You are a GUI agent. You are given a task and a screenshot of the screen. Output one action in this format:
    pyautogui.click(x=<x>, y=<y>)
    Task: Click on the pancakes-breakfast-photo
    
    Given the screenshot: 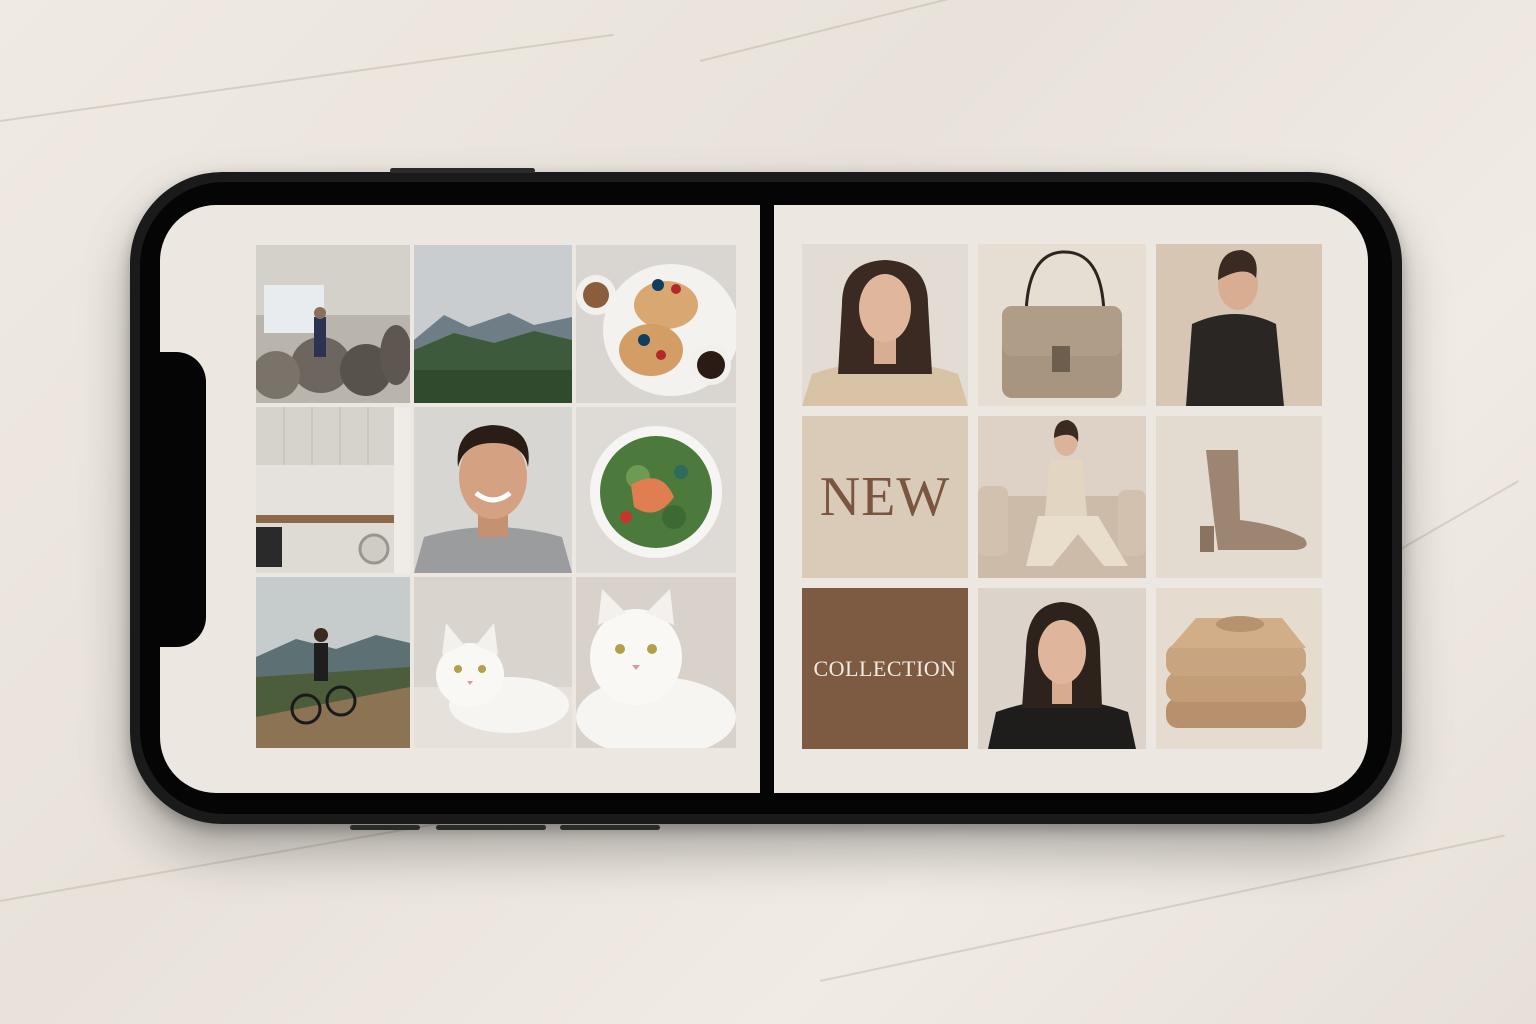 What is the action you would take?
    pyautogui.click(x=656, y=324)
    